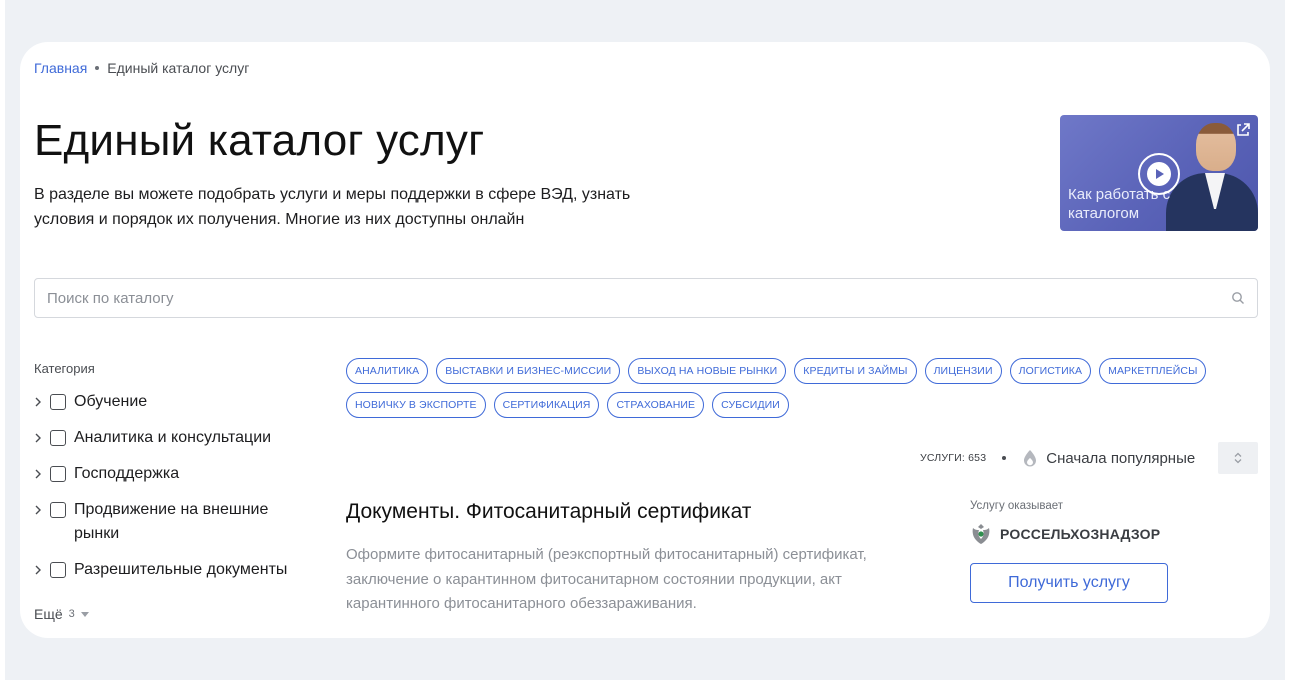 Image resolution: width=1290 pixels, height=680 pixels. I want to click on search-icon, so click(1238, 298).